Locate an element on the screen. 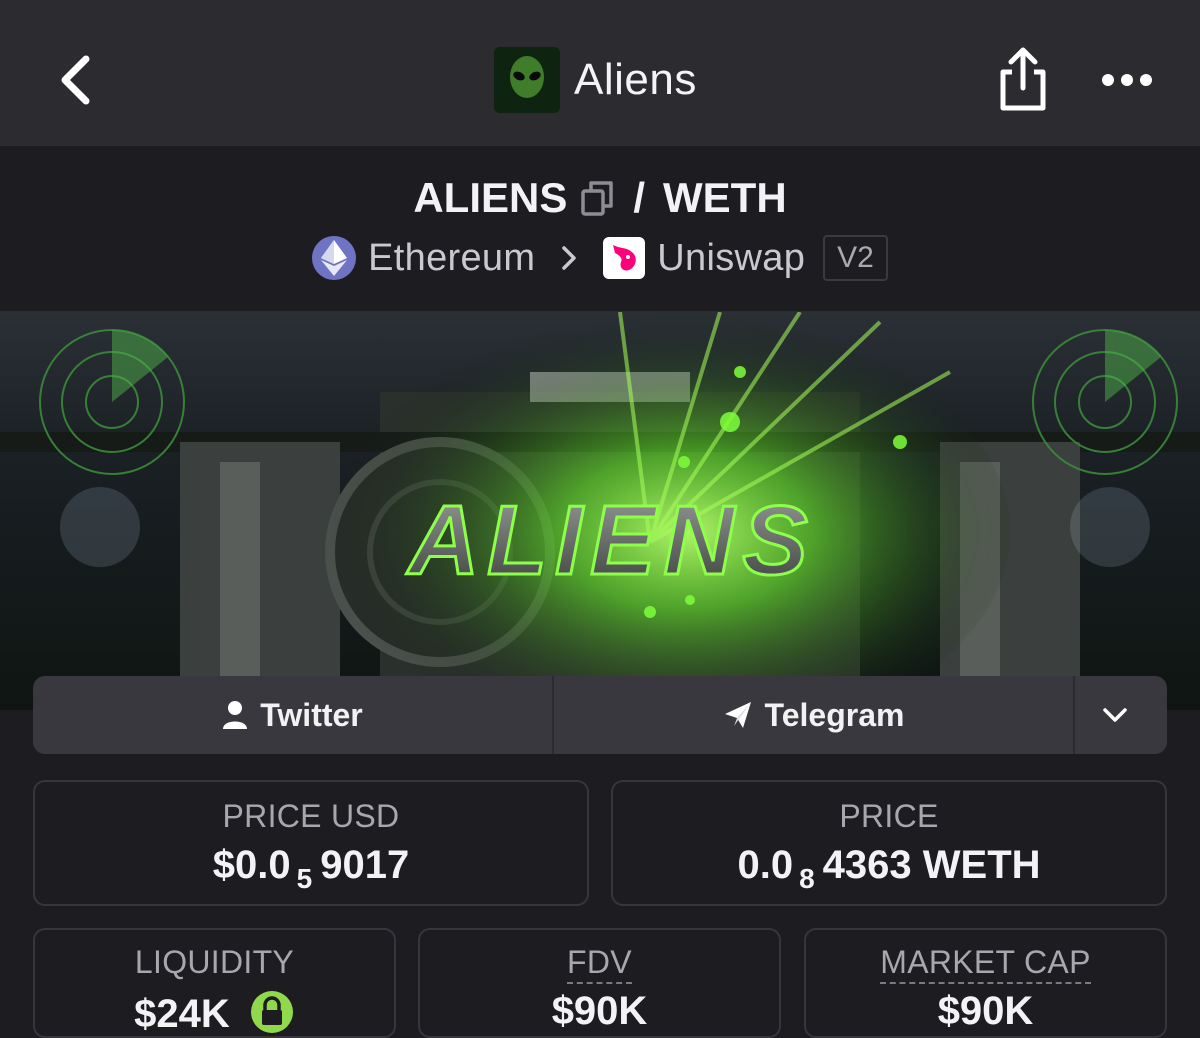 Image resolution: width=1200 pixels, height=1038 pixels. market-cap-label: MARKET CAP is located at coordinates (985, 964).